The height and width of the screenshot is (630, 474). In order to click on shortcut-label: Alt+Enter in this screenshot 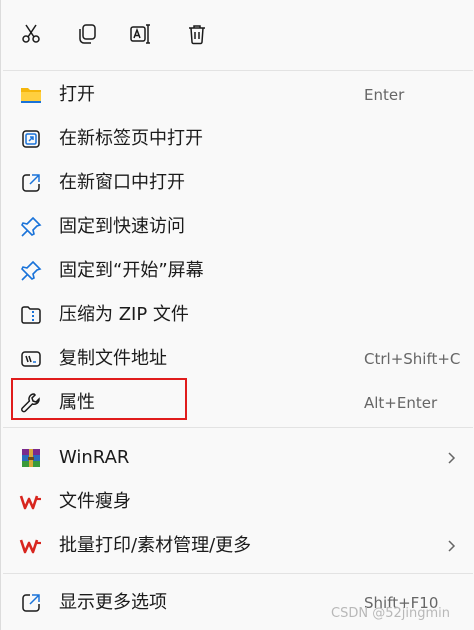, I will do `click(401, 403)`.